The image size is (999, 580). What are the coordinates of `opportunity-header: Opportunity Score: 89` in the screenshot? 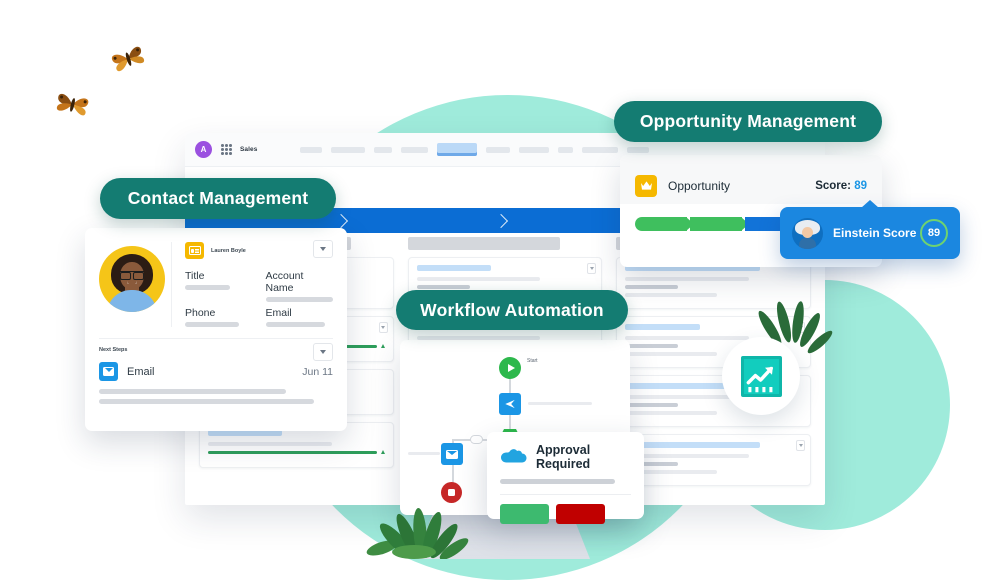 It's located at (751, 179).